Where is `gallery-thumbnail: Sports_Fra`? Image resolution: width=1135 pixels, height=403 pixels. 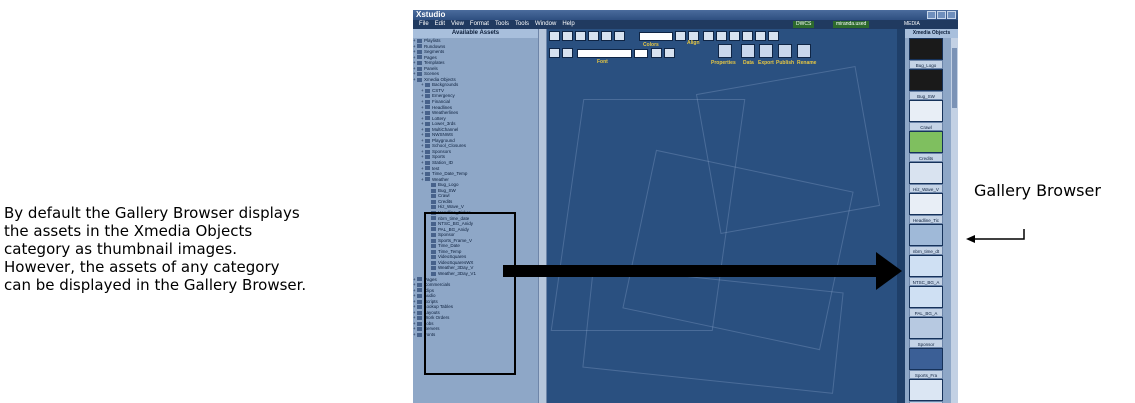 gallery-thumbnail: Sports_Fra is located at coordinates (926, 363).